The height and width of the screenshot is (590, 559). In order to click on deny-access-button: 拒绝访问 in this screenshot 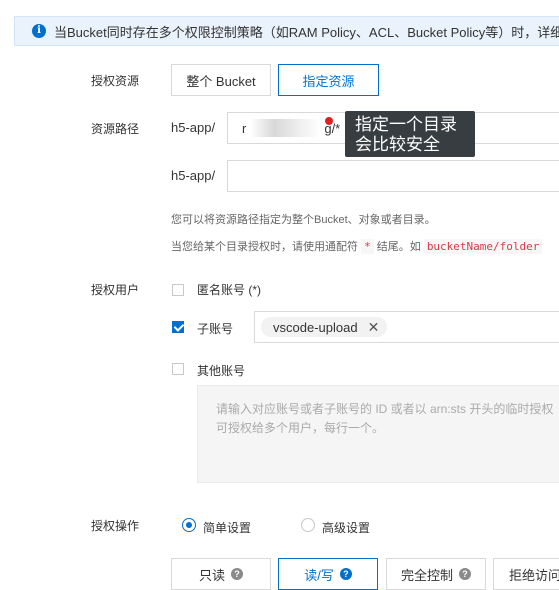, I will do `click(526, 574)`.